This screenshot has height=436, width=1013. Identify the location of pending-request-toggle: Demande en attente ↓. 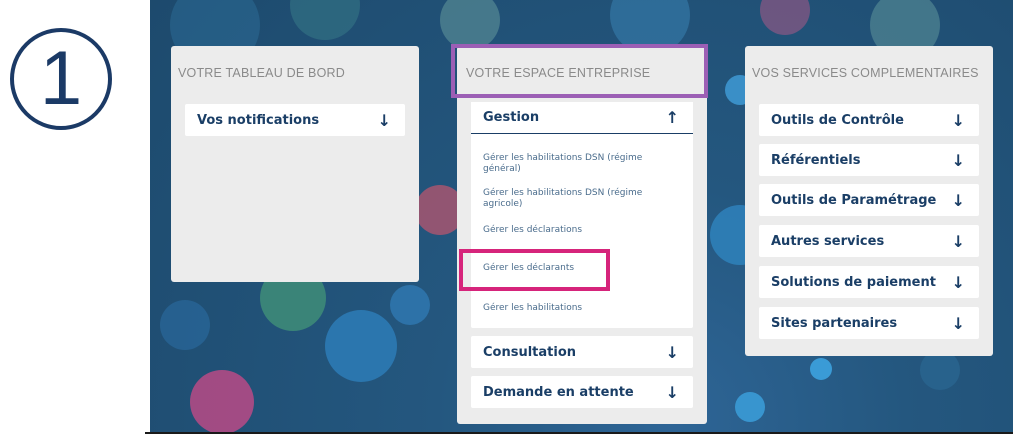
(582, 392).